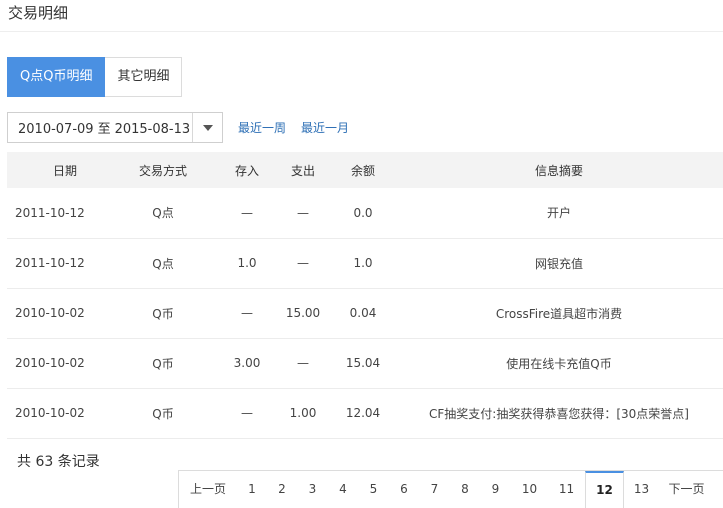 The width and height of the screenshot is (723, 508). I want to click on cell-balance: 0.0, so click(363, 212).